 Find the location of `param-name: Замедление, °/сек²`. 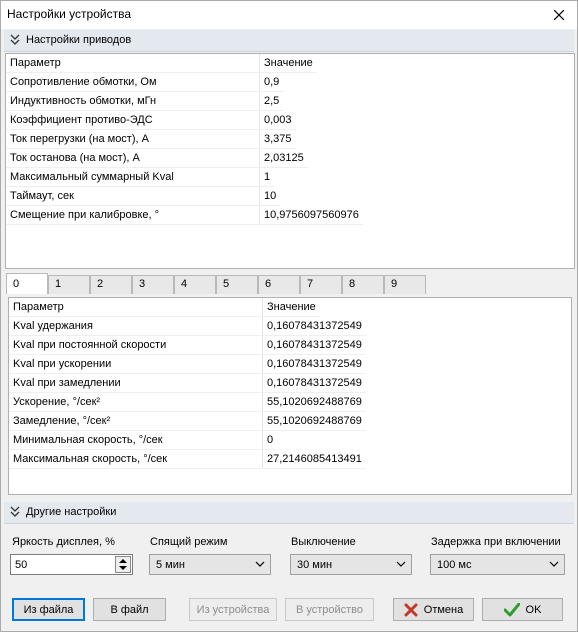

param-name: Замедление, °/сек² is located at coordinates (136, 421).